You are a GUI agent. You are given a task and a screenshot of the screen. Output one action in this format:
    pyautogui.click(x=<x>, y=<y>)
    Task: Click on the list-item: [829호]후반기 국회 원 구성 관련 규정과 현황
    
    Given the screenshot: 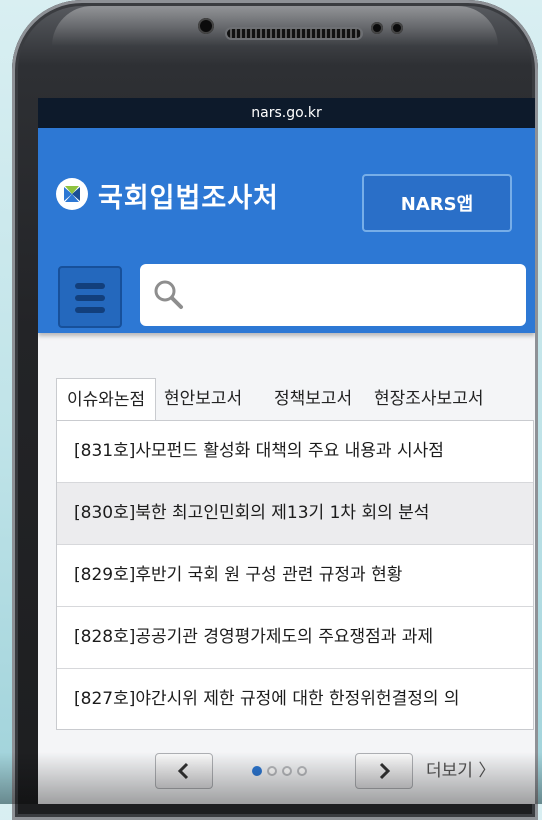 What is the action you would take?
    pyautogui.click(x=295, y=576)
    